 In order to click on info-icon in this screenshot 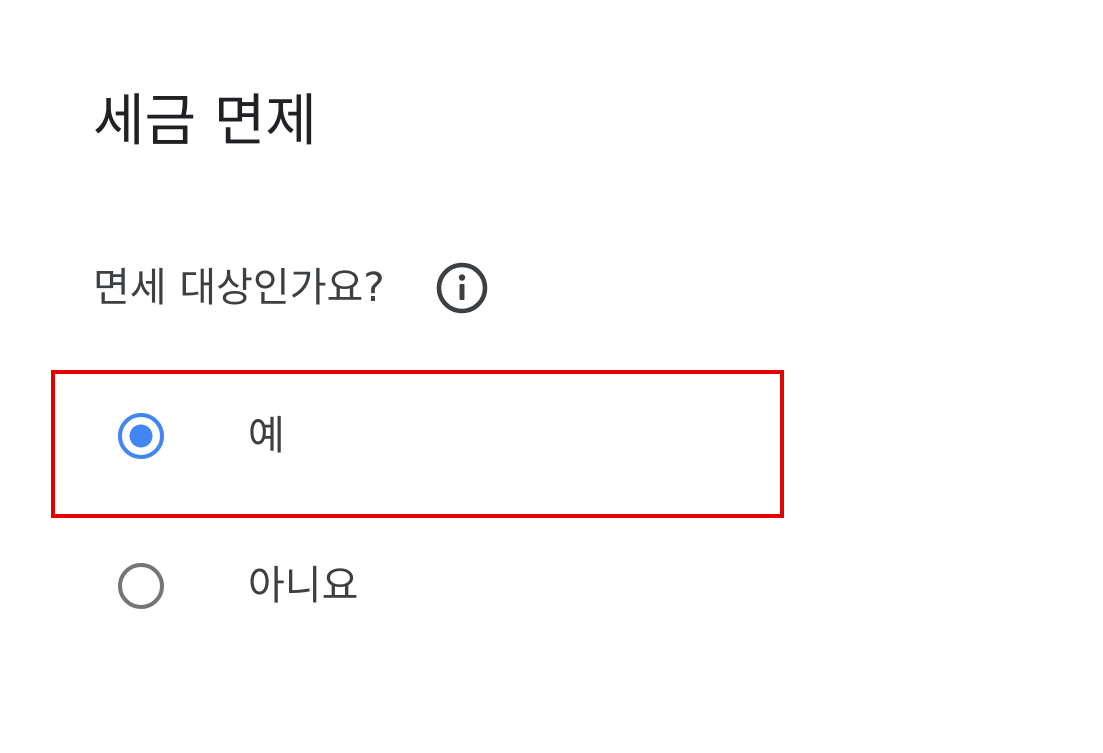, I will do `click(462, 288)`.